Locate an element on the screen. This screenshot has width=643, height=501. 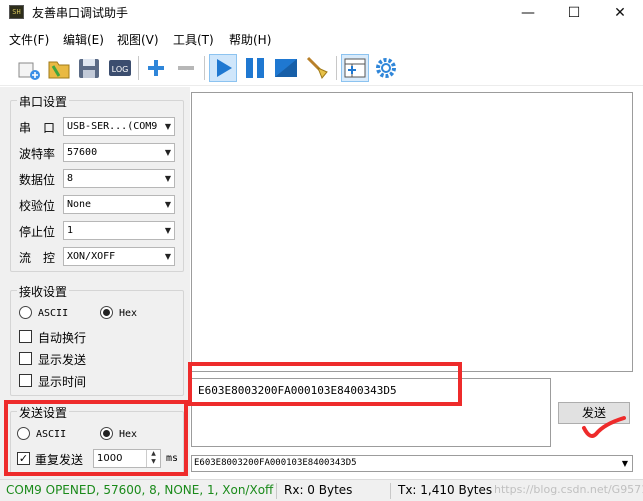
receive-ascii-label: ASCII is located at coordinates (53, 313).